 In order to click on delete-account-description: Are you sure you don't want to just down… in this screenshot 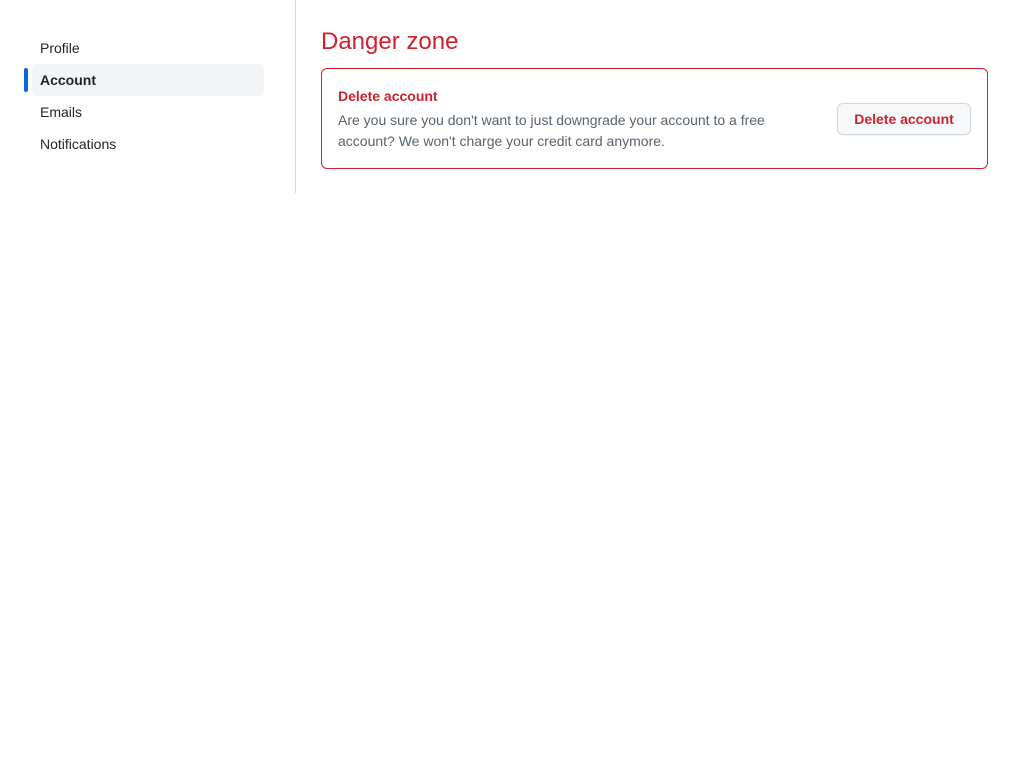, I will do `click(551, 130)`.